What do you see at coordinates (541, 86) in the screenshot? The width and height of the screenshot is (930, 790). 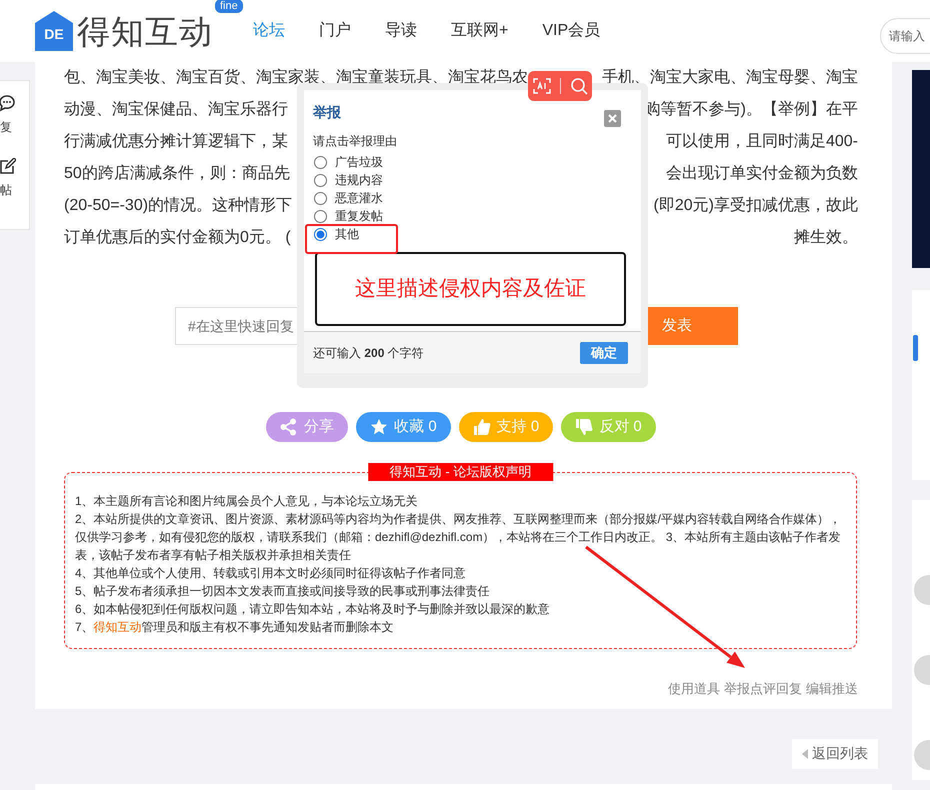 I see `text-scan-icon` at bounding box center [541, 86].